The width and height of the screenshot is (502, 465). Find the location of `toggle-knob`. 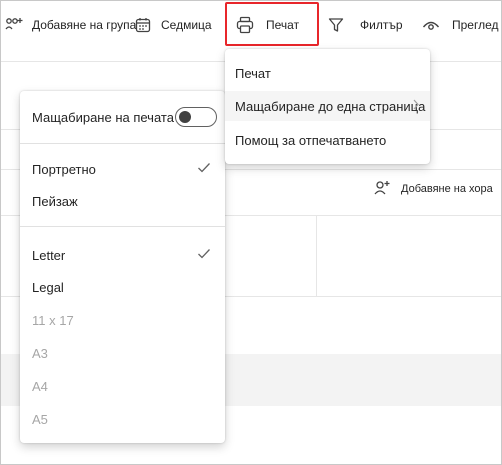

toggle-knob is located at coordinates (185, 117).